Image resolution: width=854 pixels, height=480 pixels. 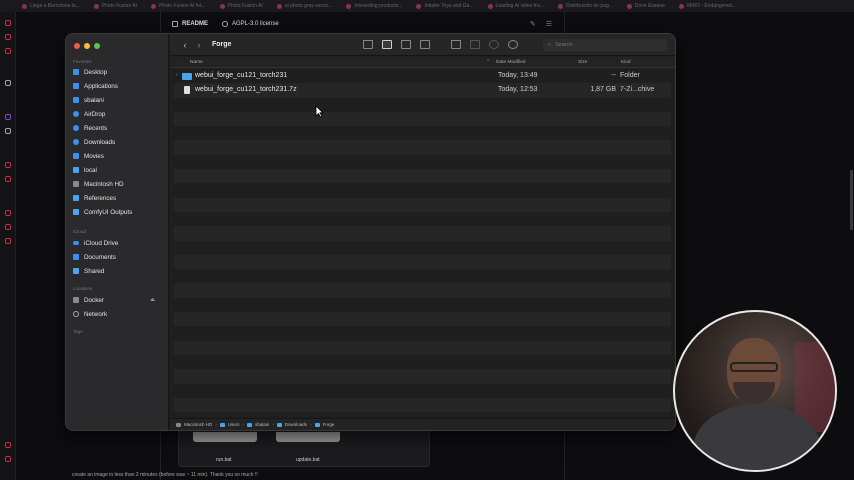 What do you see at coordinates (250, 24) in the screenshot?
I see `tab-license: AGPL-3.0 license` at bounding box center [250, 24].